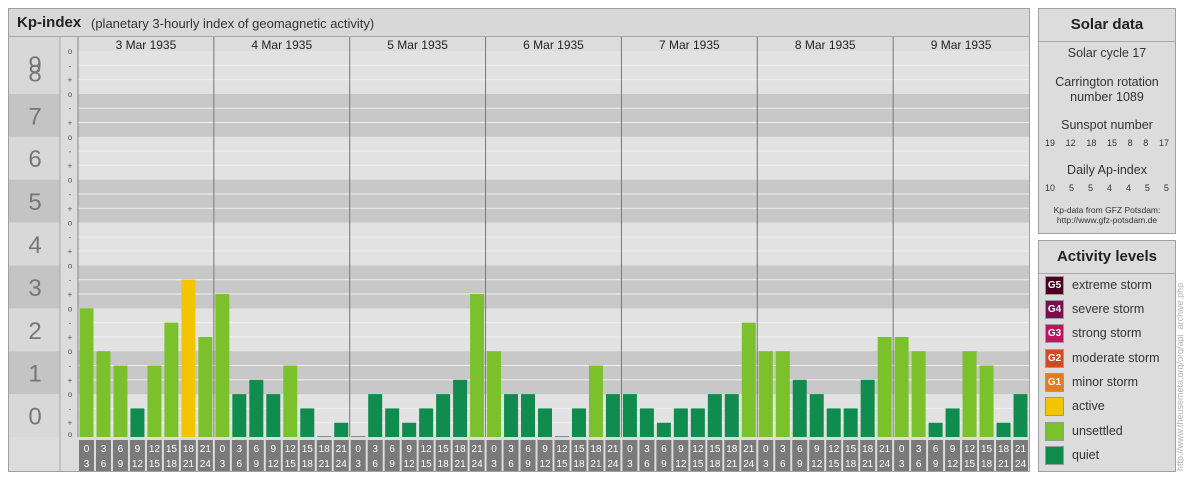 Image resolution: width=1184 pixels, height=480 pixels. I want to click on legend-item-severe-storm: G4 severe storm, so click(1094, 309).